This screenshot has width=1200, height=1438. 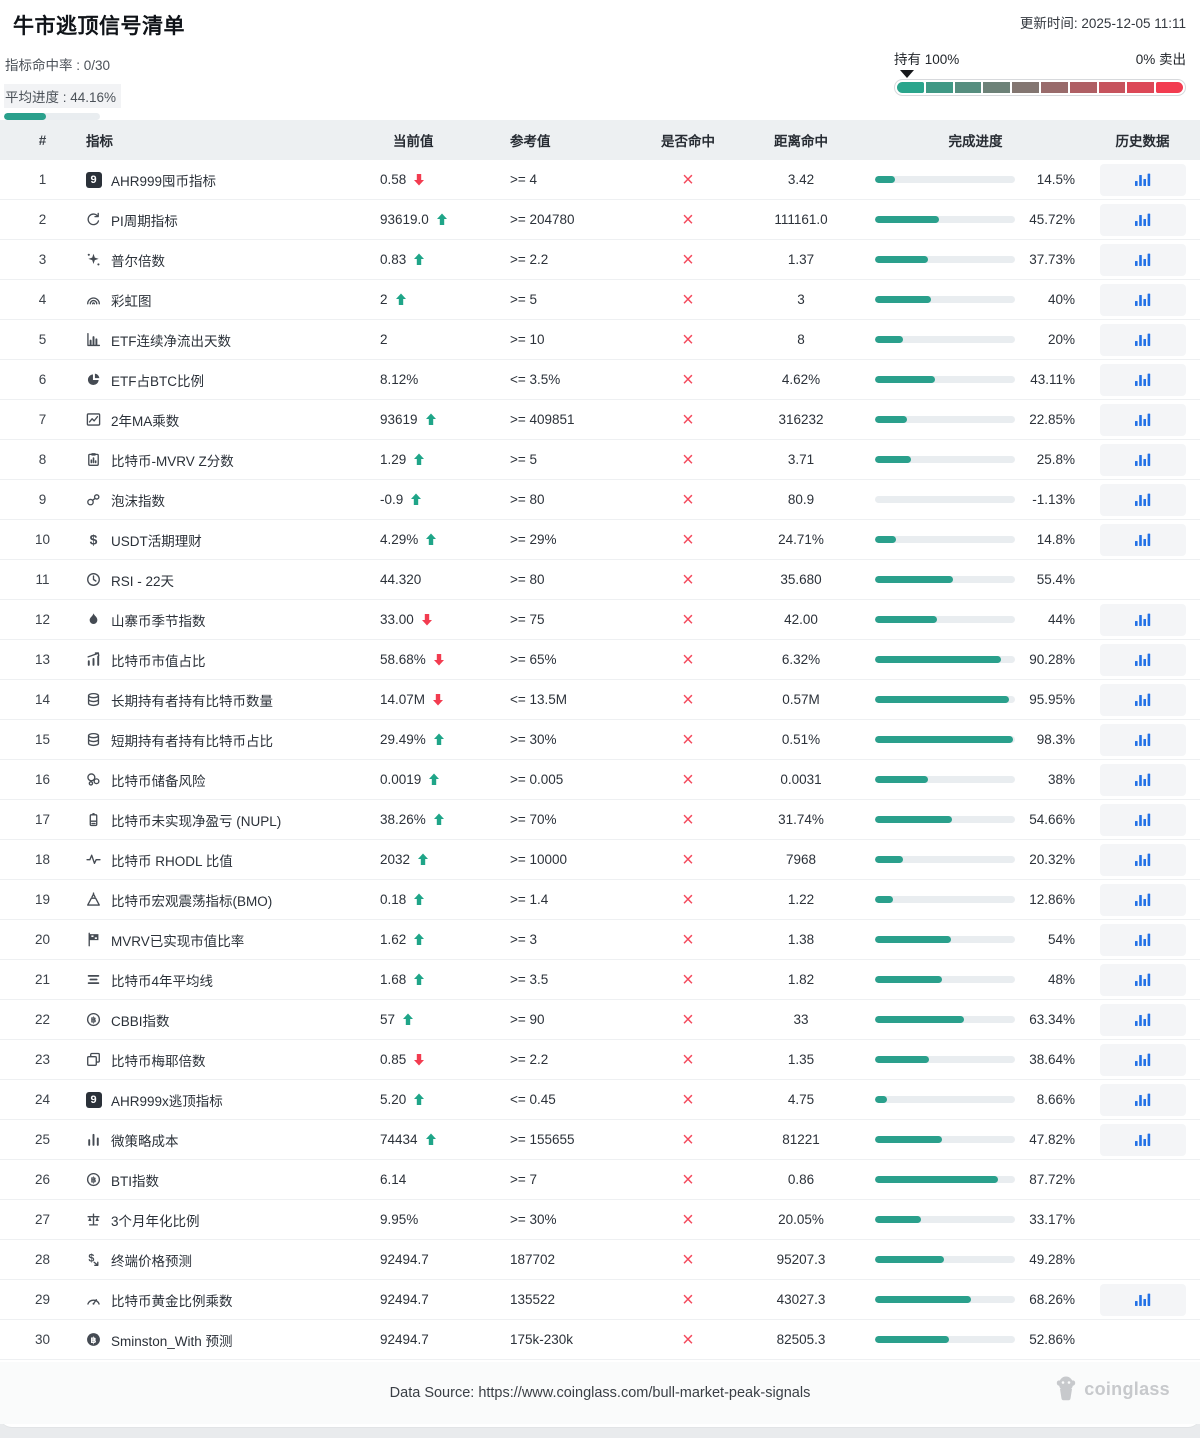 What do you see at coordinates (138, 261) in the screenshot?
I see `indicator-name: 普尔倍数` at bounding box center [138, 261].